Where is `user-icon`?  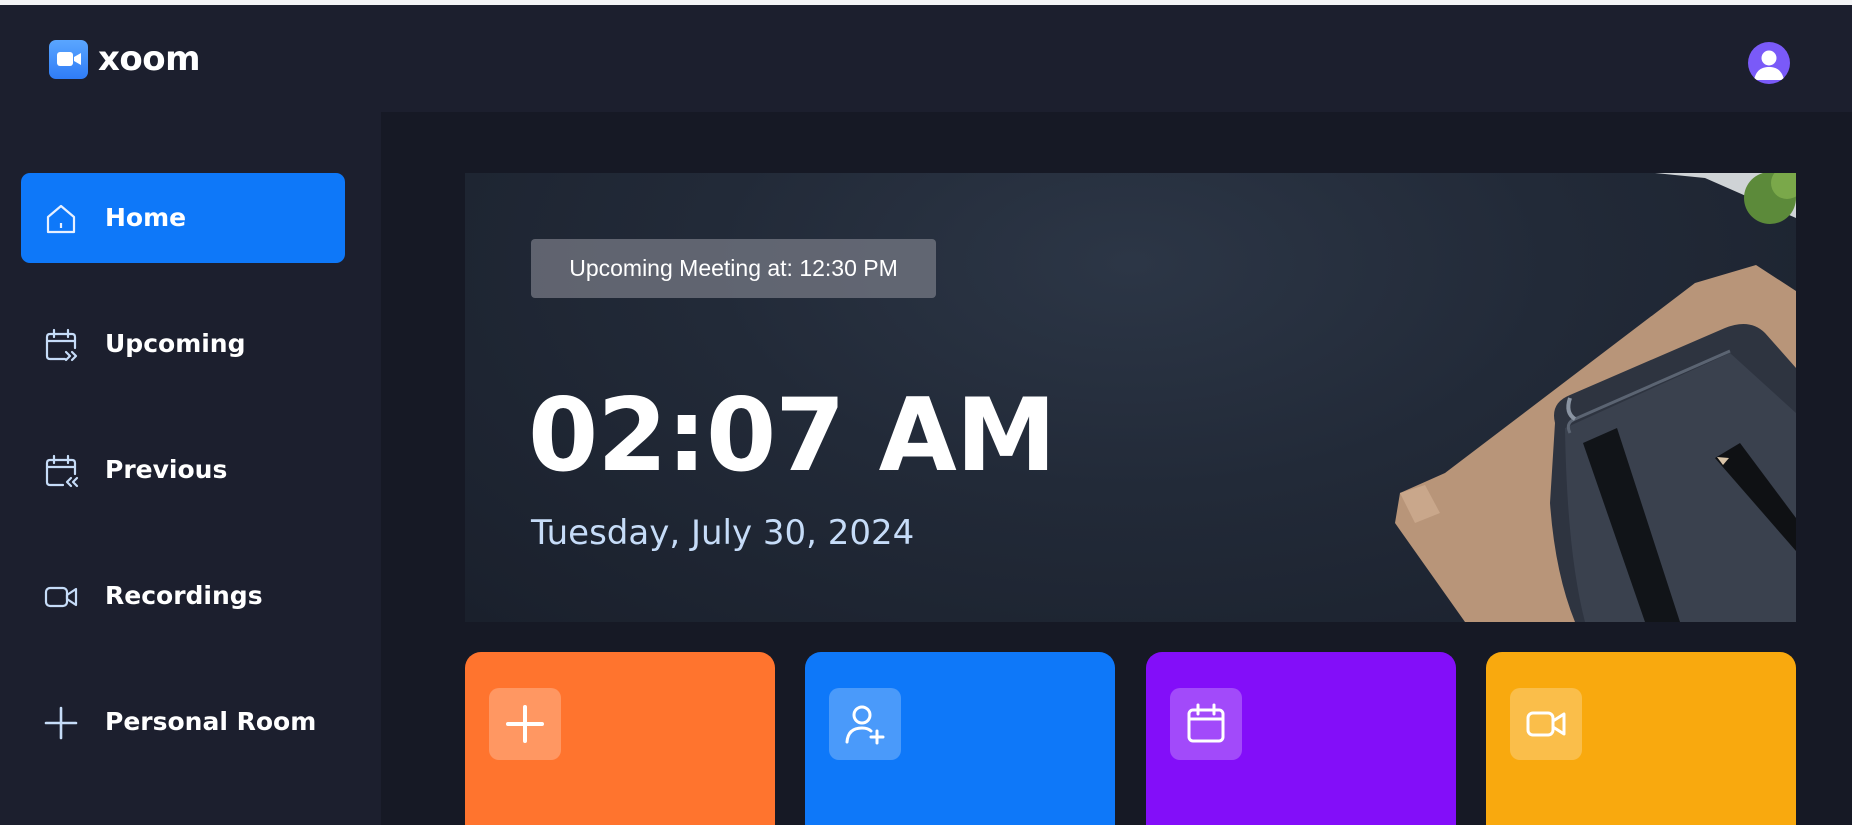 user-icon is located at coordinates (1769, 65).